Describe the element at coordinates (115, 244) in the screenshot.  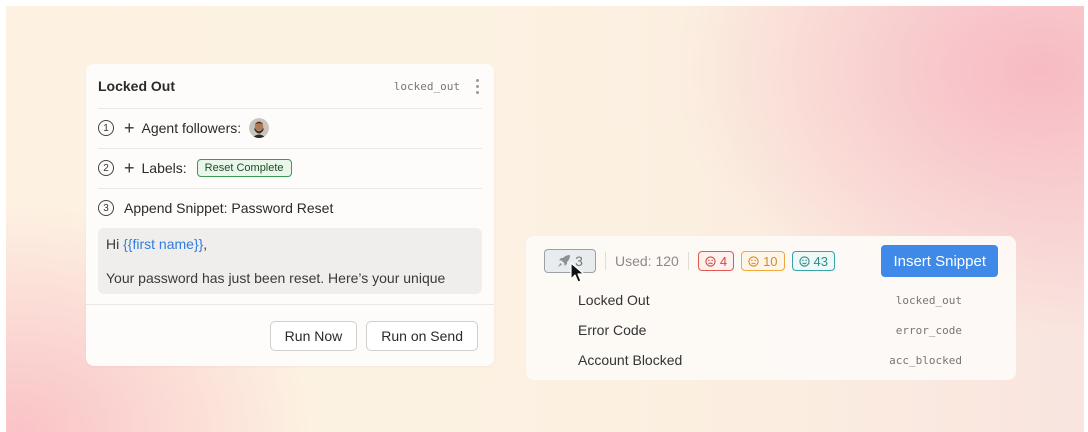
I see `preview-greeting: Hi` at that location.